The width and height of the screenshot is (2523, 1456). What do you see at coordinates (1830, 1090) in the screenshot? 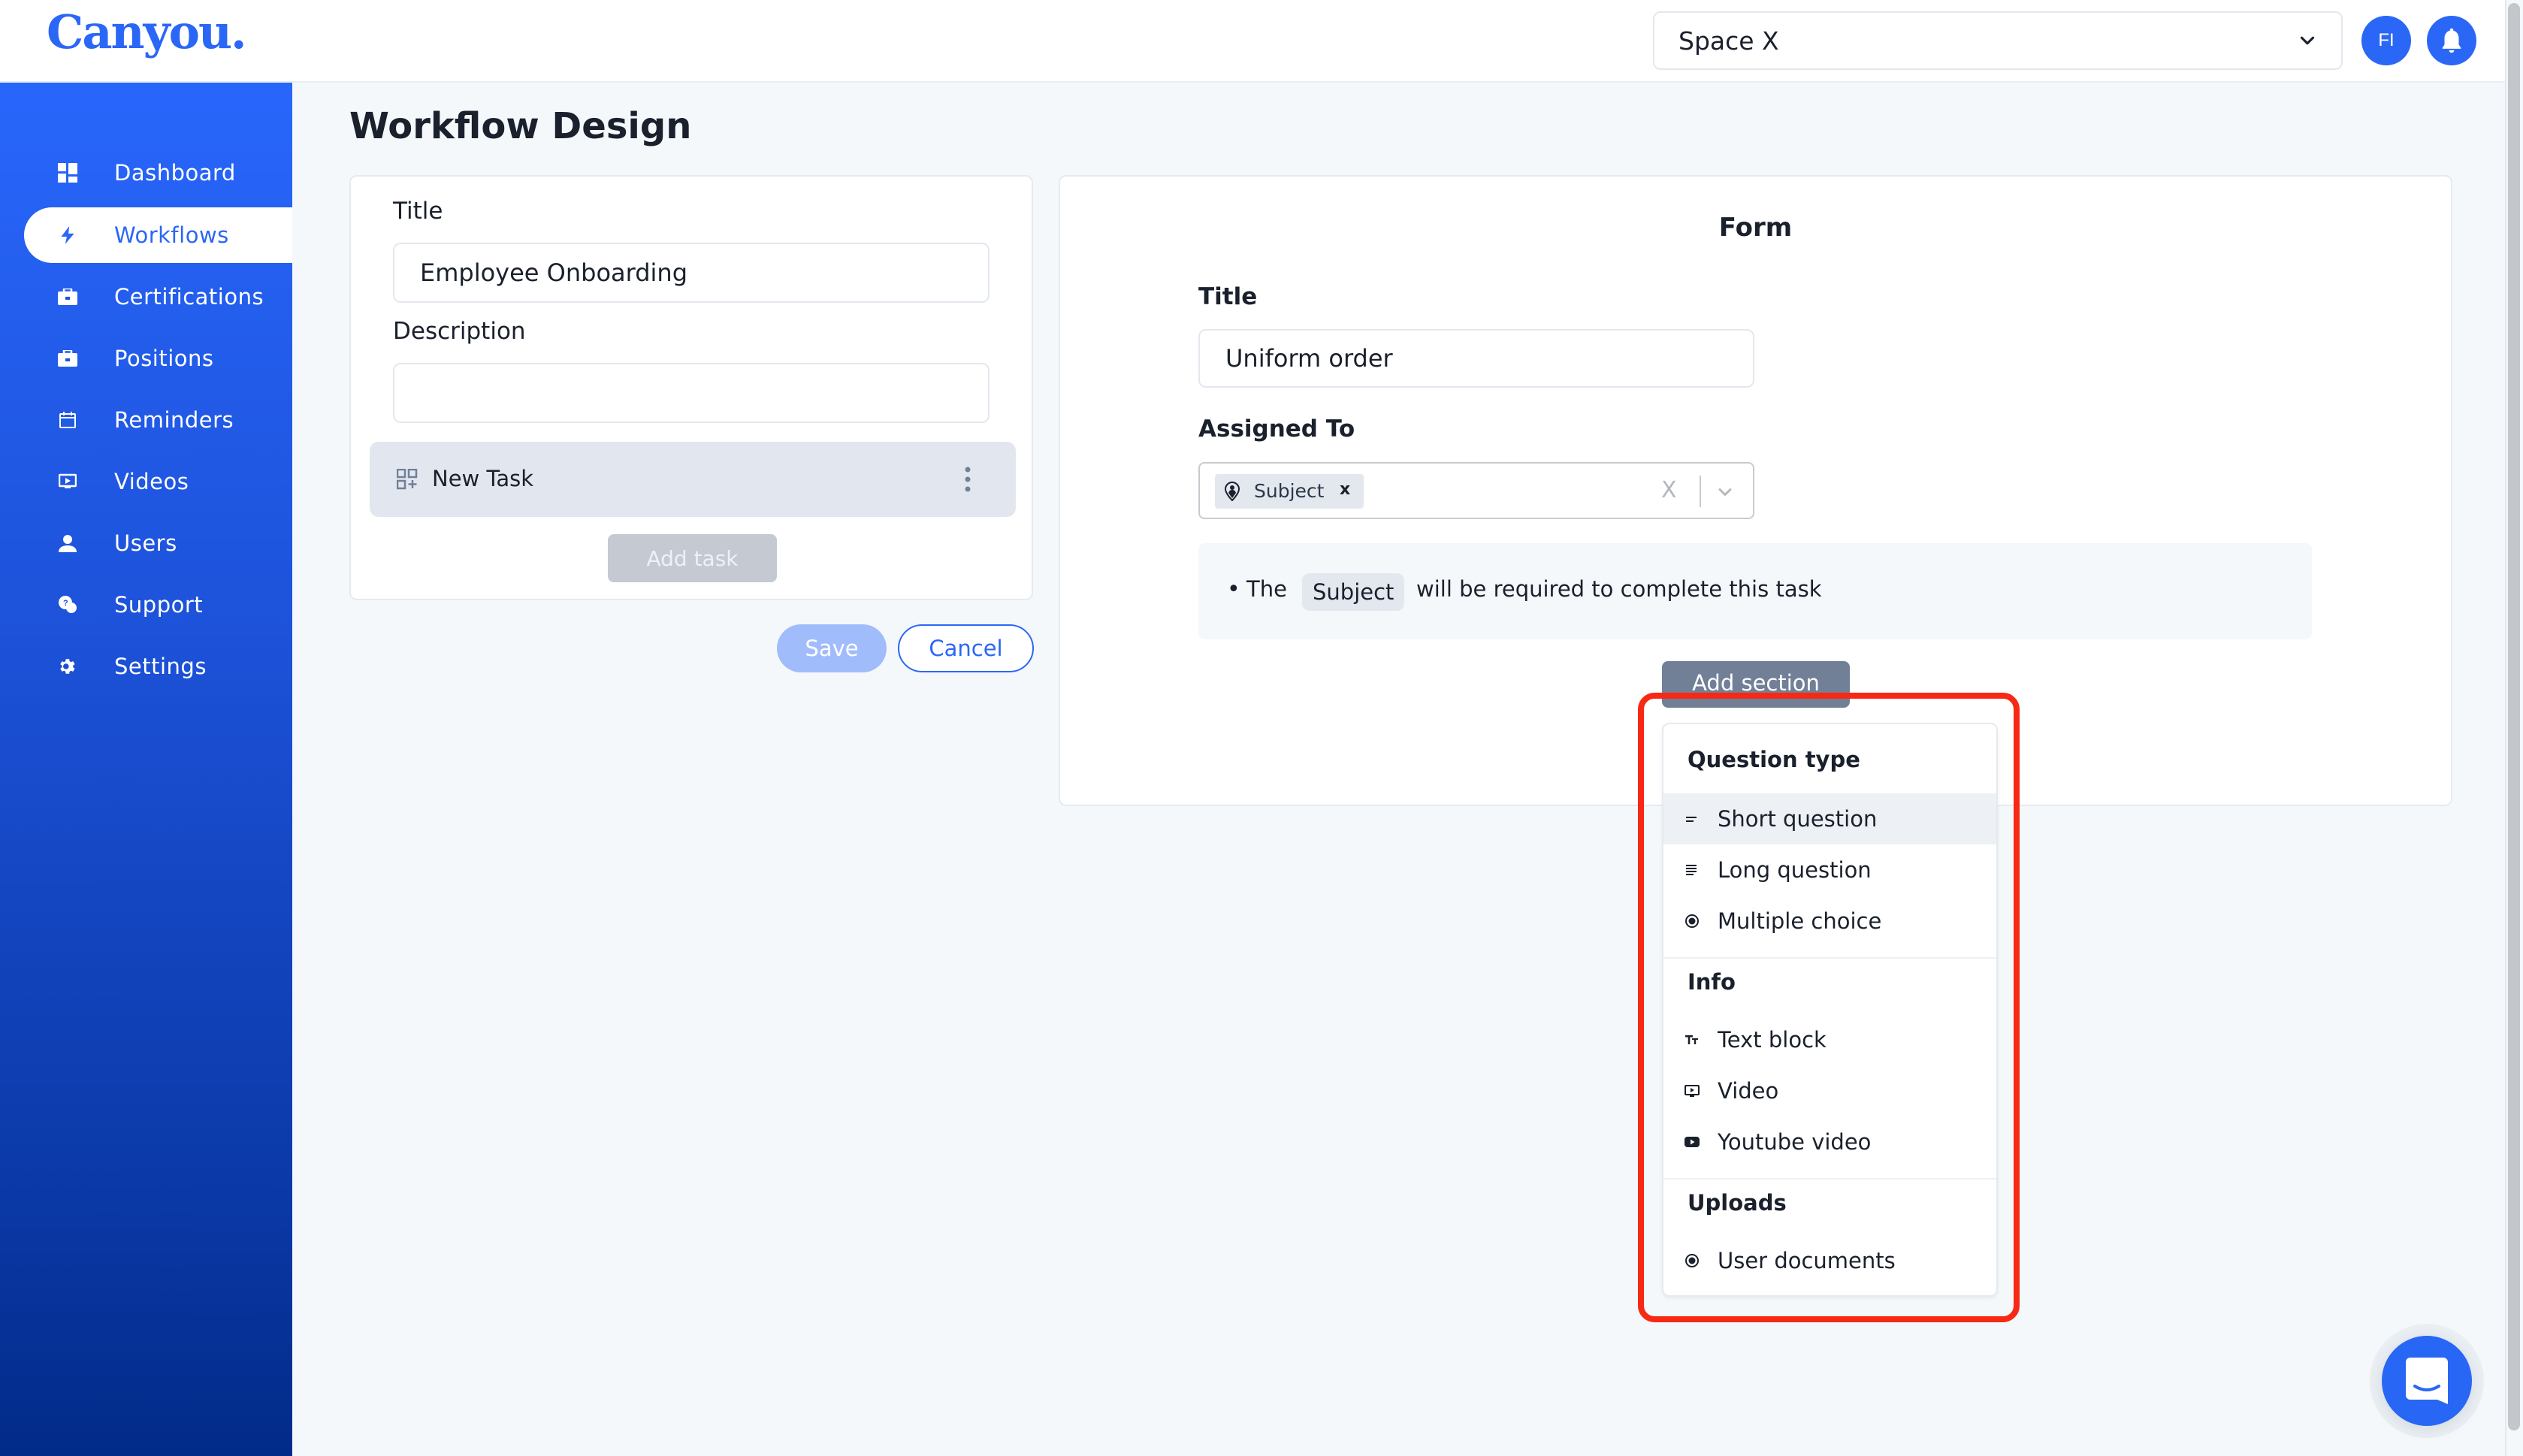
I see `menu-item-video: Video` at bounding box center [1830, 1090].